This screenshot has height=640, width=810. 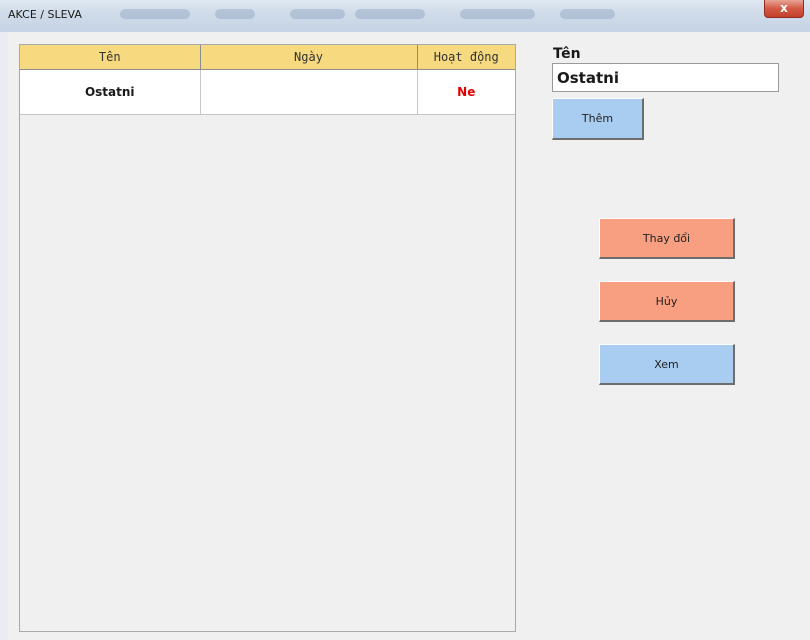 I want to click on name-input, so click(x=665, y=77).